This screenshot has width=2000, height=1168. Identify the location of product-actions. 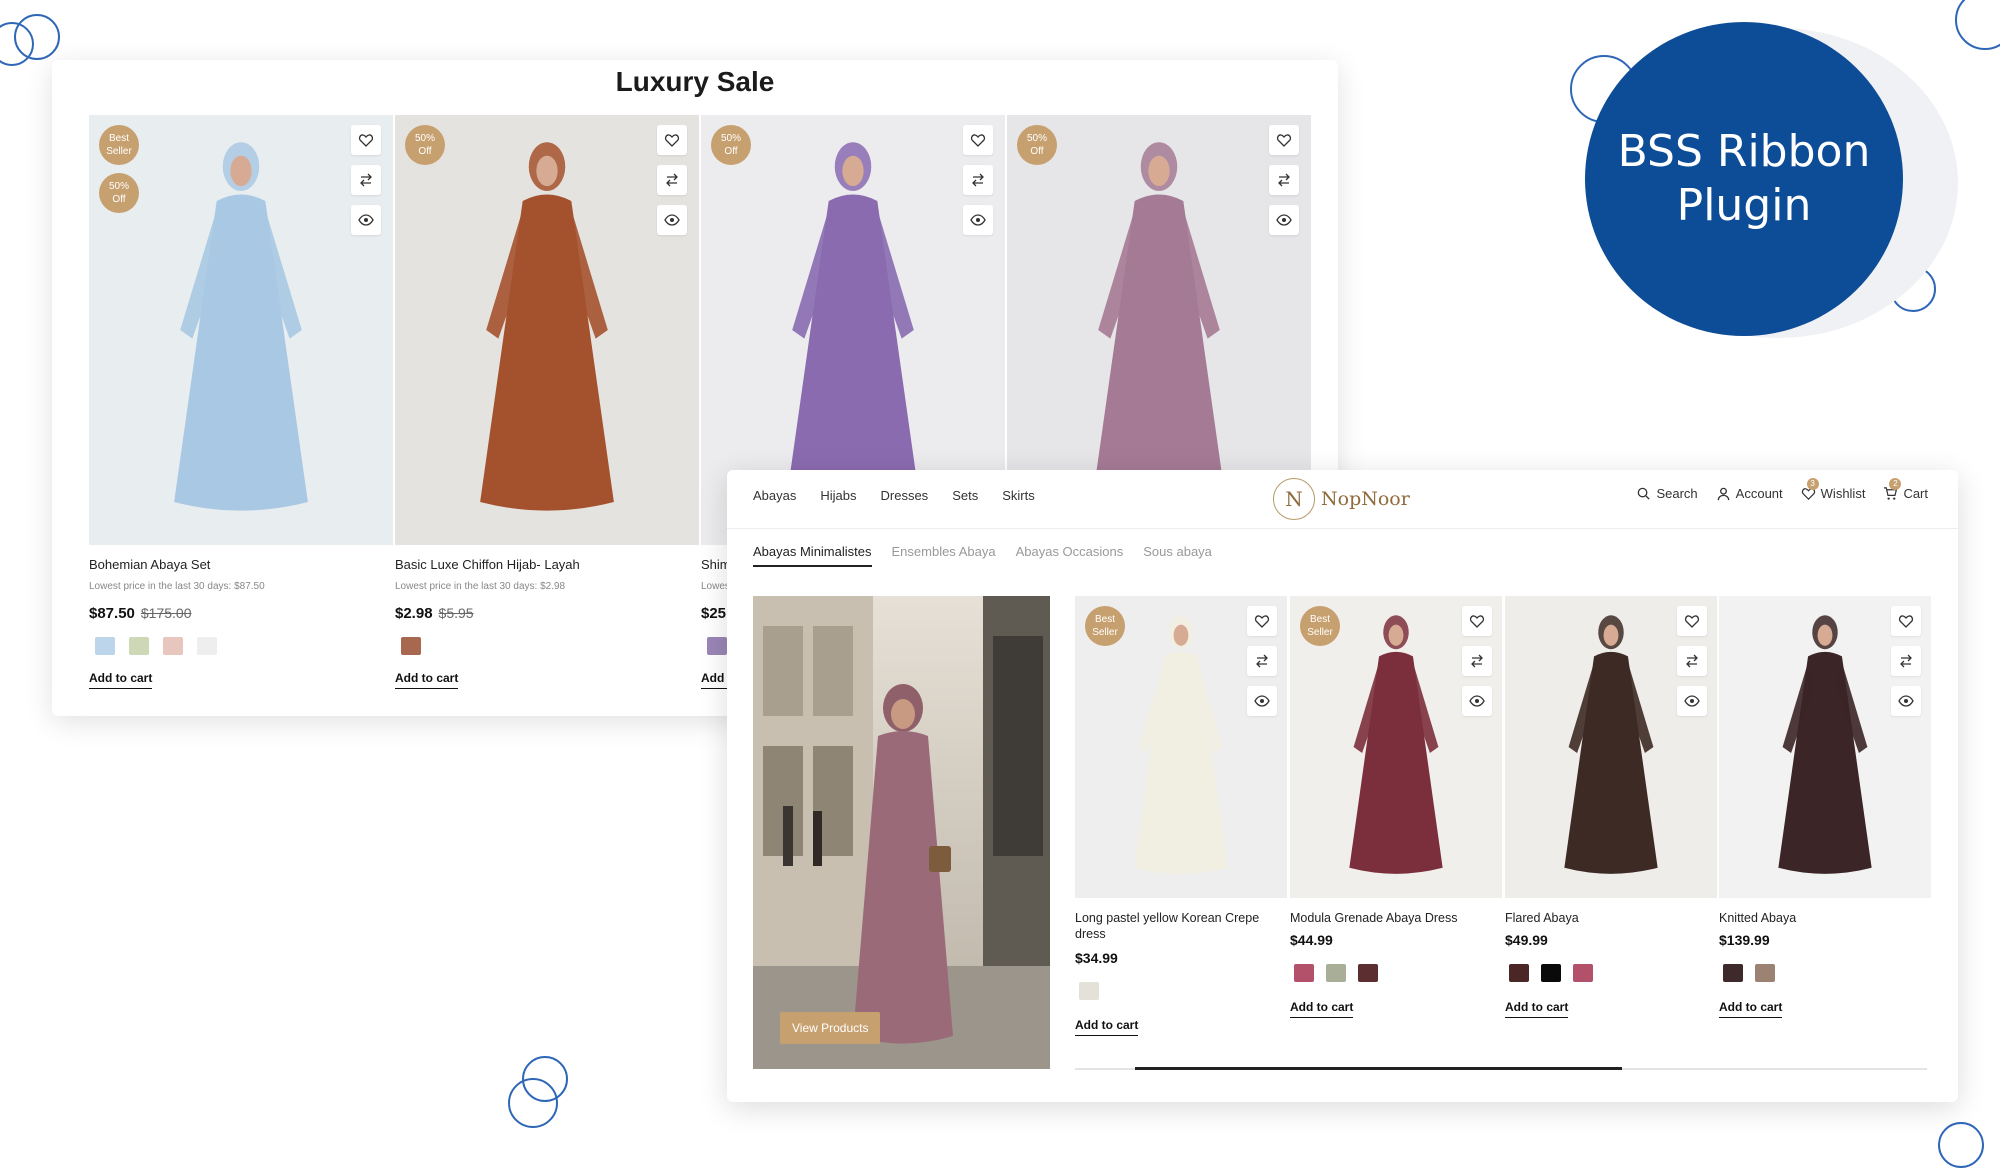
(1692, 661).